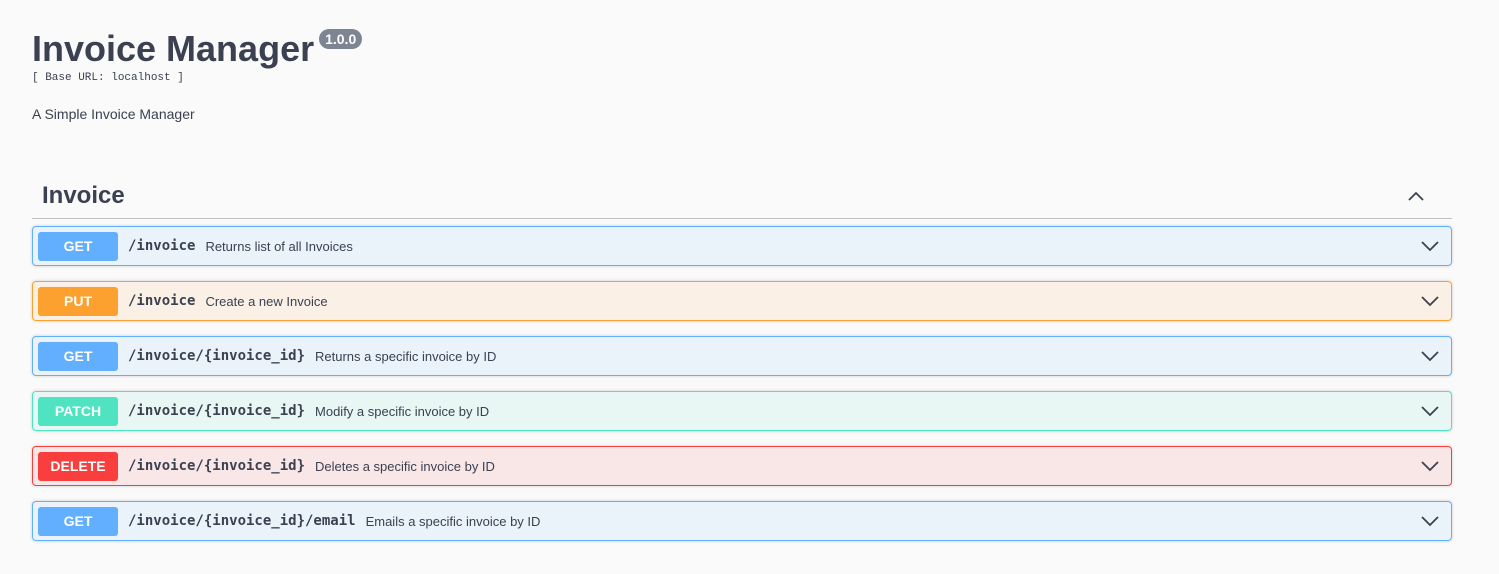  Describe the element at coordinates (83, 195) in the screenshot. I see `tag-title: Invoice` at that location.